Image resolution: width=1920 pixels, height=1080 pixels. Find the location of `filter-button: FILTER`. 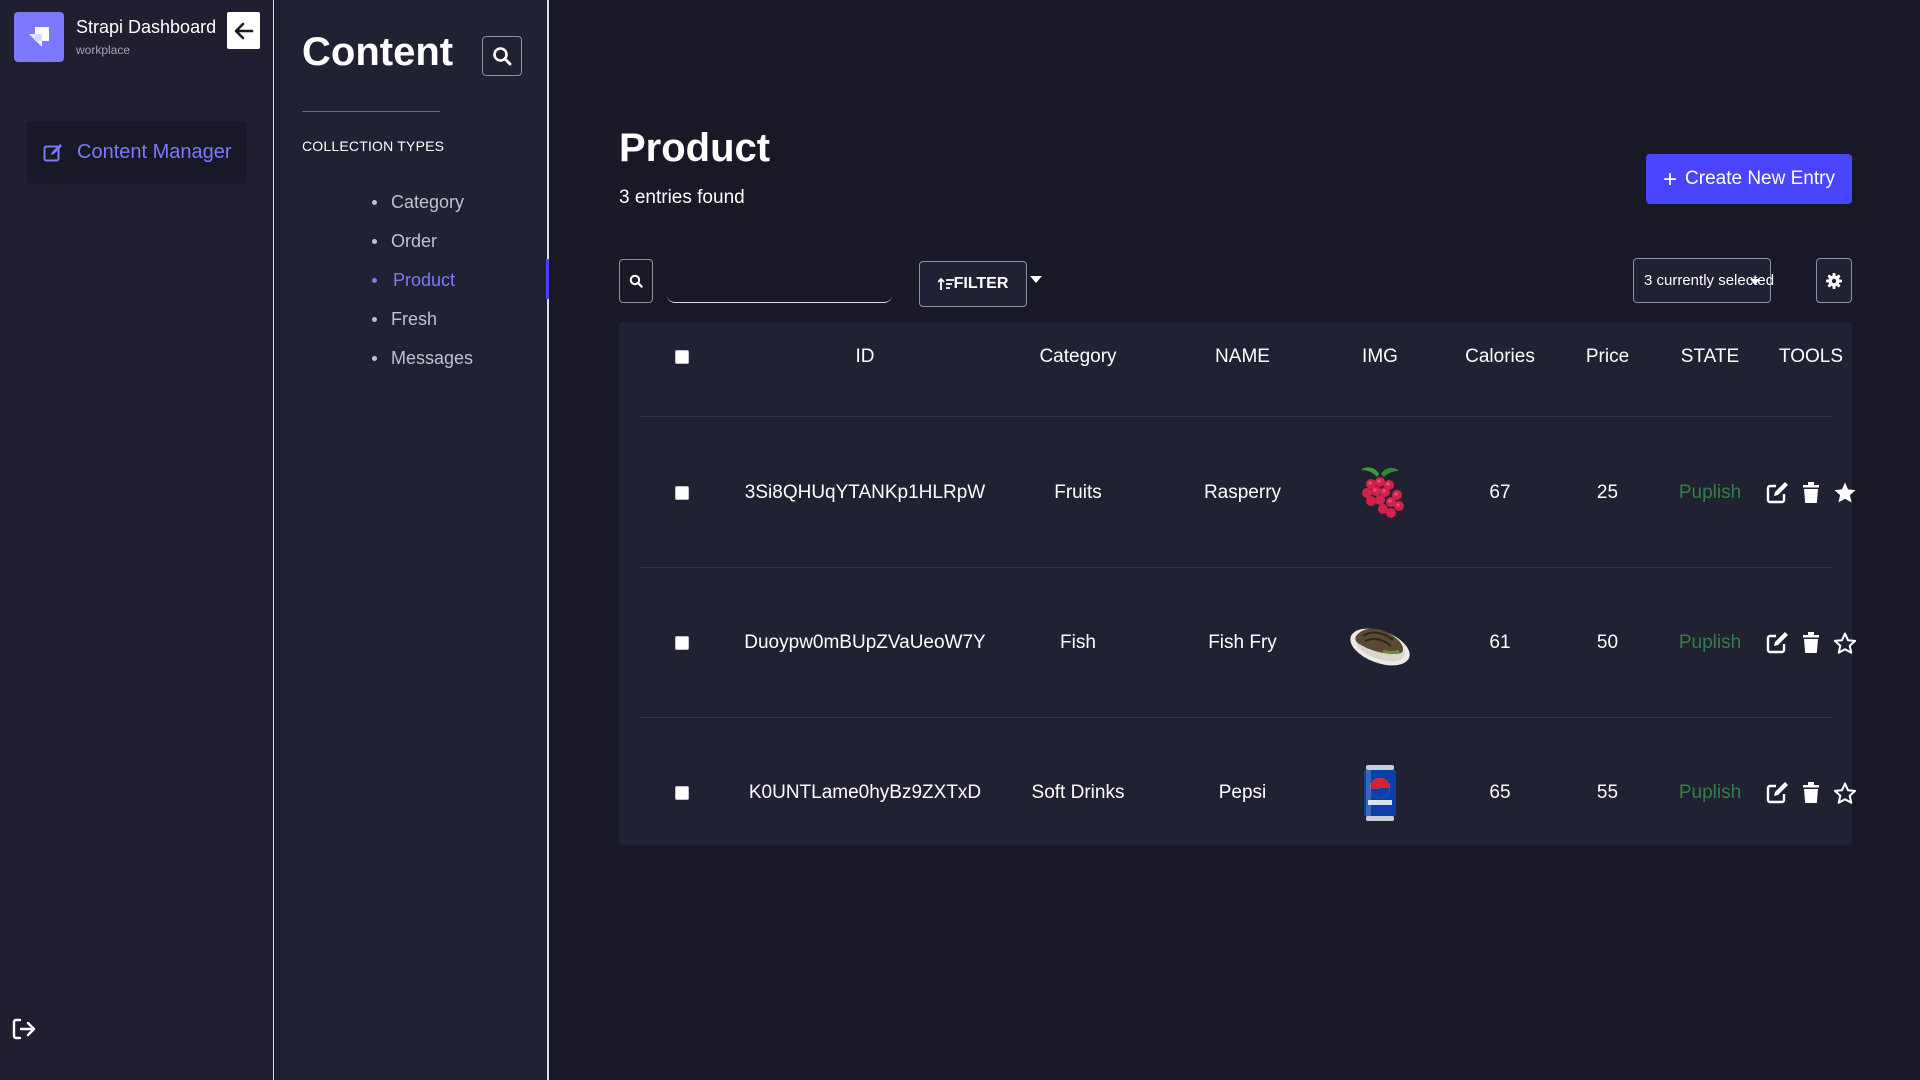

filter-button: FILTER is located at coordinates (973, 284).